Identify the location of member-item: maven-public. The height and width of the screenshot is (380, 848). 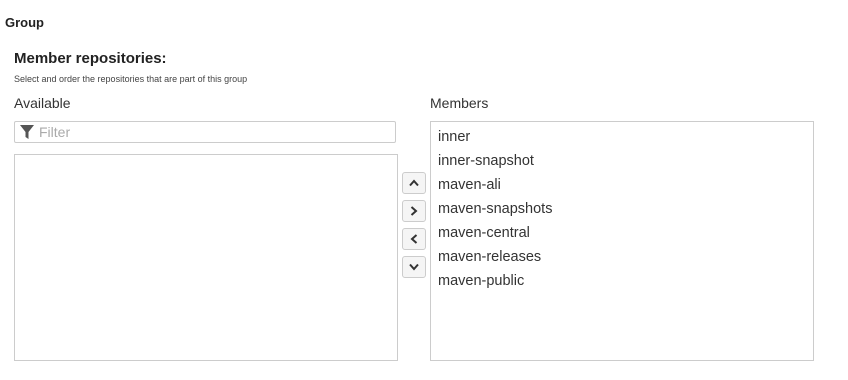
(622, 281).